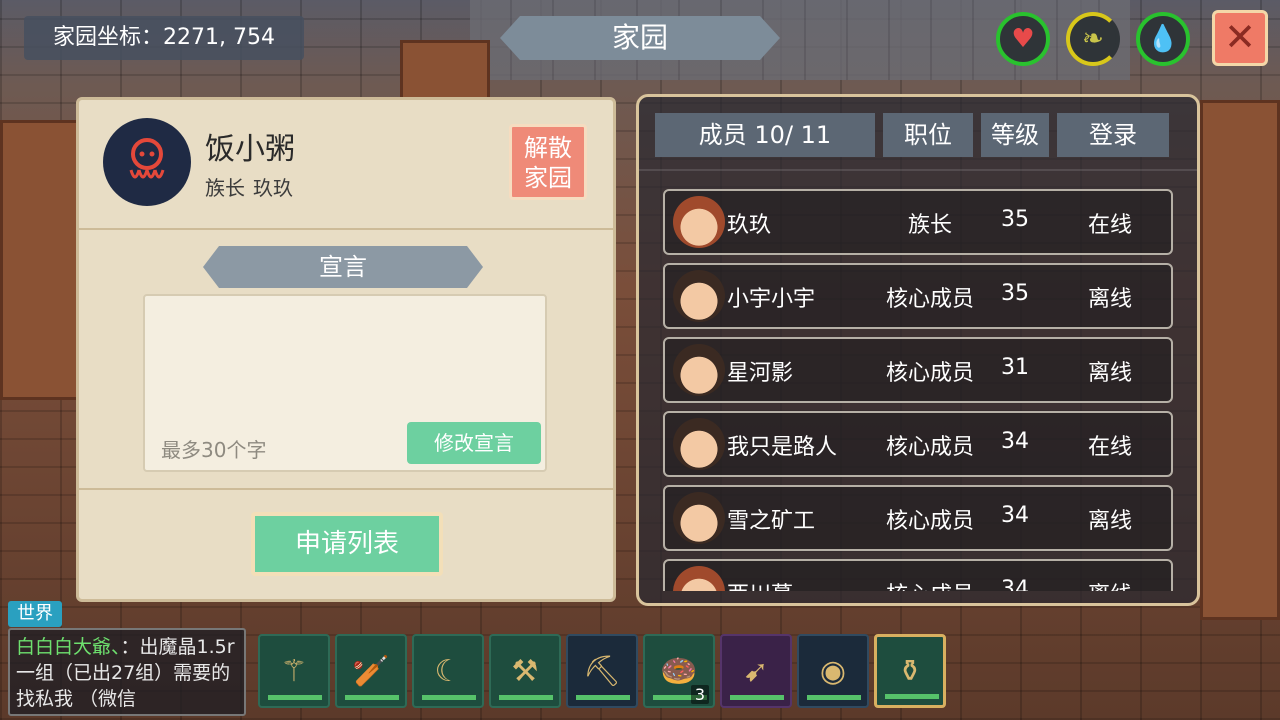  I want to click on chat-message-box: 白白白大爺、：出魔晶1.5r一组（已出27组）需要的找私我 （微信, so click(127, 672).